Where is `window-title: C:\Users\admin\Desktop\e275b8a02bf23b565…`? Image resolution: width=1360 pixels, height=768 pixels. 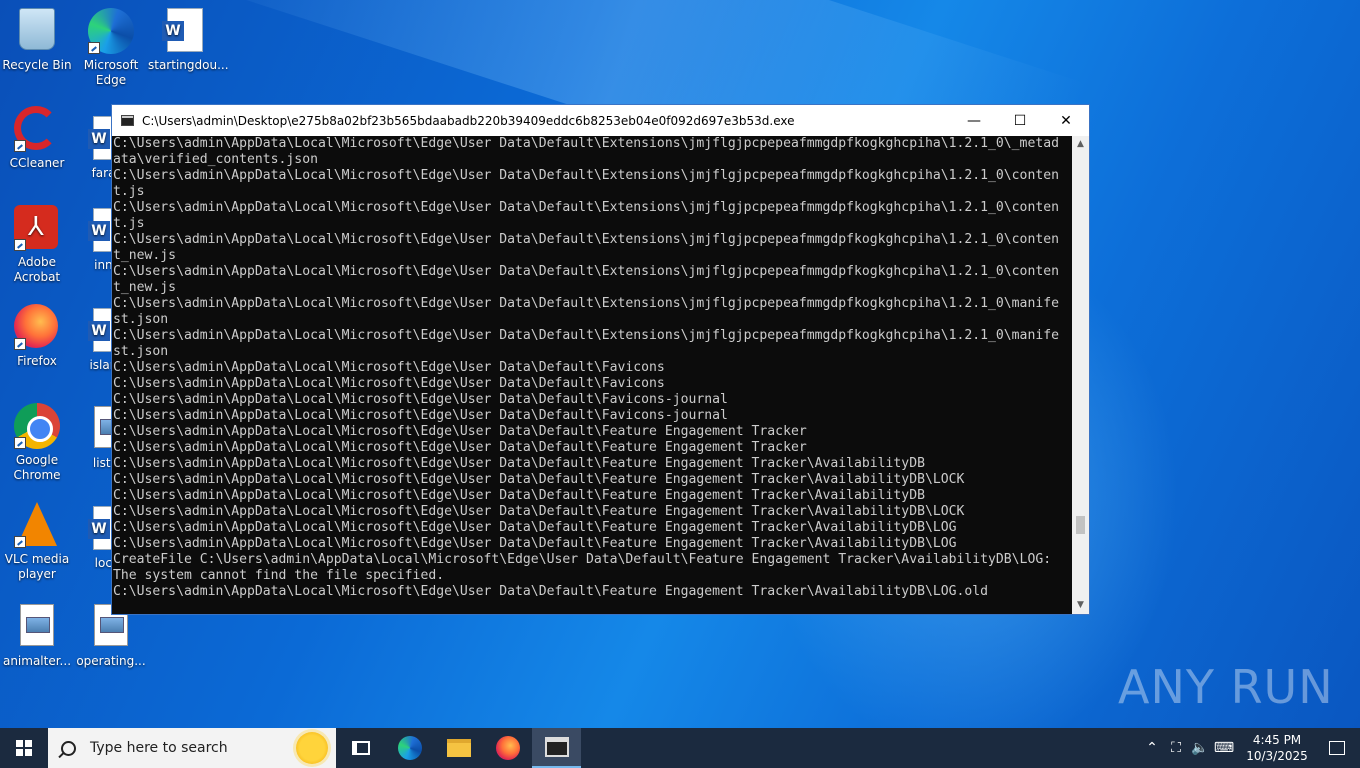
window-title: C:\Users\admin\Desktop\e275b8a02bf23b565… is located at coordinates (468, 120).